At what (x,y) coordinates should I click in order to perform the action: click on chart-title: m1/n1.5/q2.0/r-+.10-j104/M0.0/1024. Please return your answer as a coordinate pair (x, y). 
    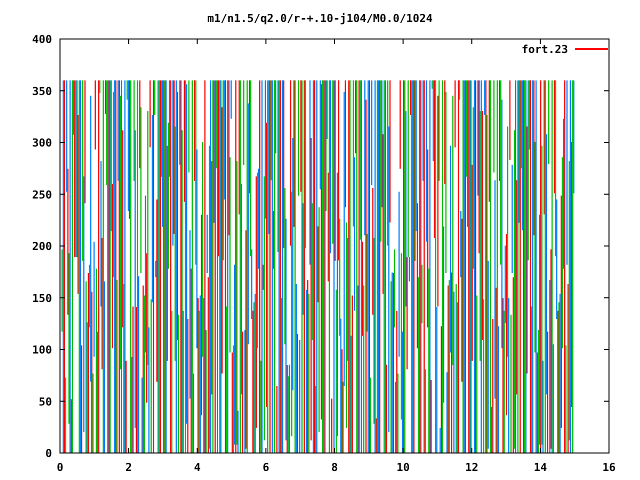
    Looking at the image, I should click on (320, 18).